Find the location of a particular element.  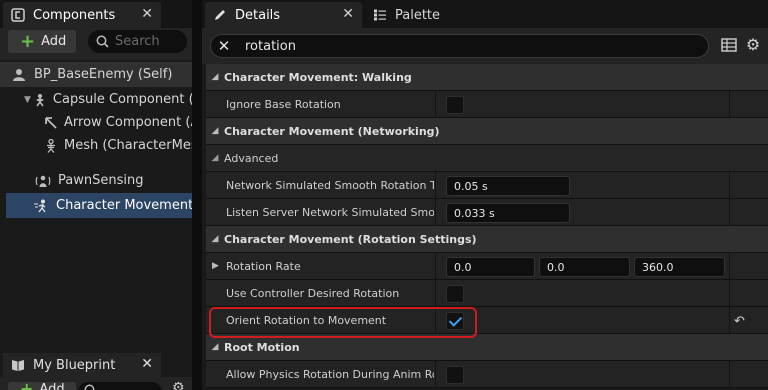

tree-item-character-movement: Character Movement (CharMoveComp) is located at coordinates (99, 205).